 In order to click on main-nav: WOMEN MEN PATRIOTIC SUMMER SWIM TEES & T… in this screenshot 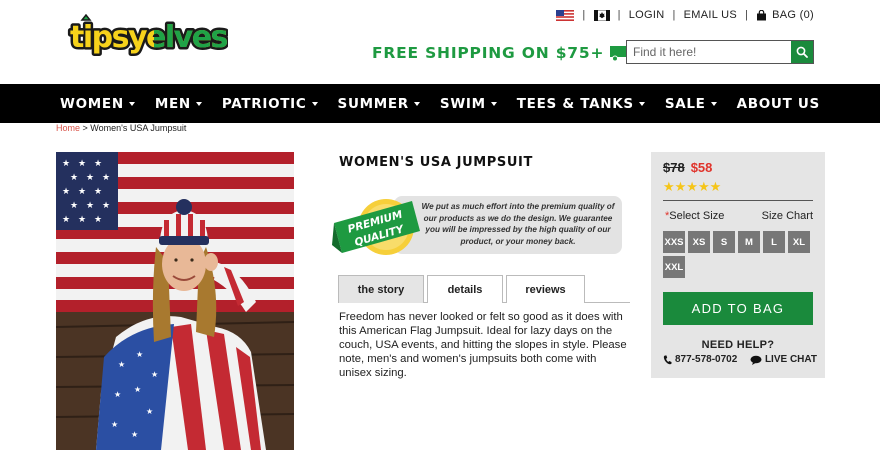, I will do `click(440, 103)`.